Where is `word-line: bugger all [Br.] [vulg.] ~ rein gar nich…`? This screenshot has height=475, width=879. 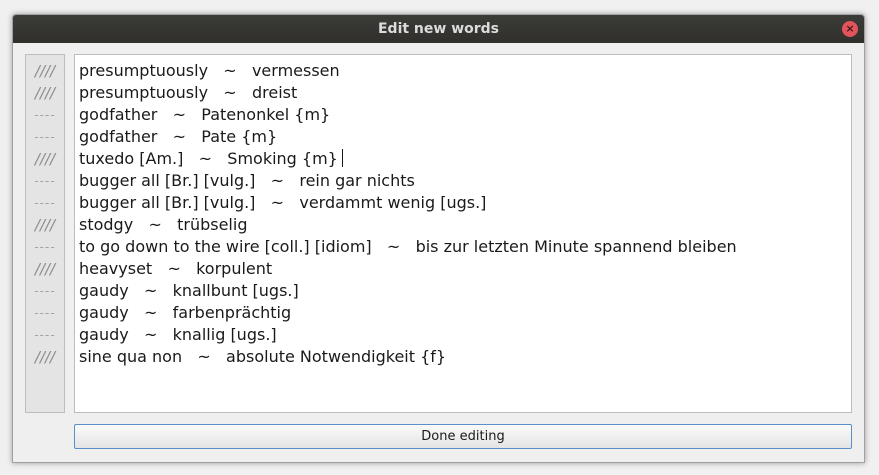 word-line: bugger all [Br.] [vulg.] ~ rein gar nich… is located at coordinates (463, 181).